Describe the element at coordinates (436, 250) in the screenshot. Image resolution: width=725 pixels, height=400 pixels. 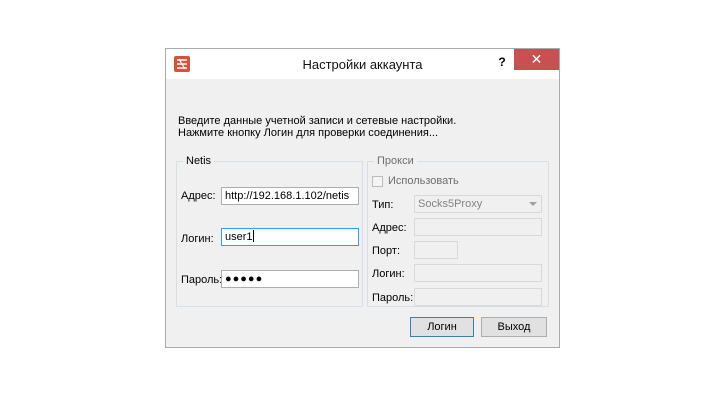
I see `proxy-port-field` at that location.